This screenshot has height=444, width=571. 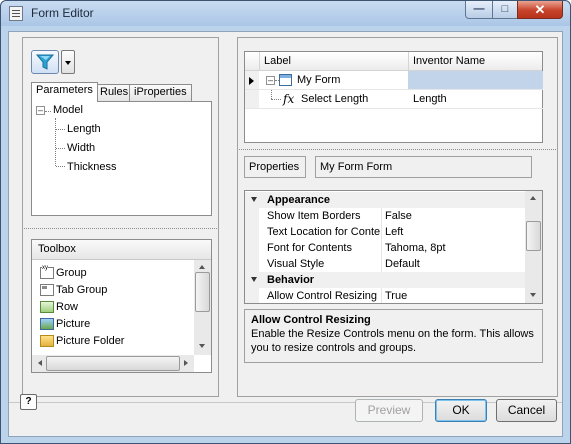 I want to click on picture-folder-icon, so click(x=47, y=341).